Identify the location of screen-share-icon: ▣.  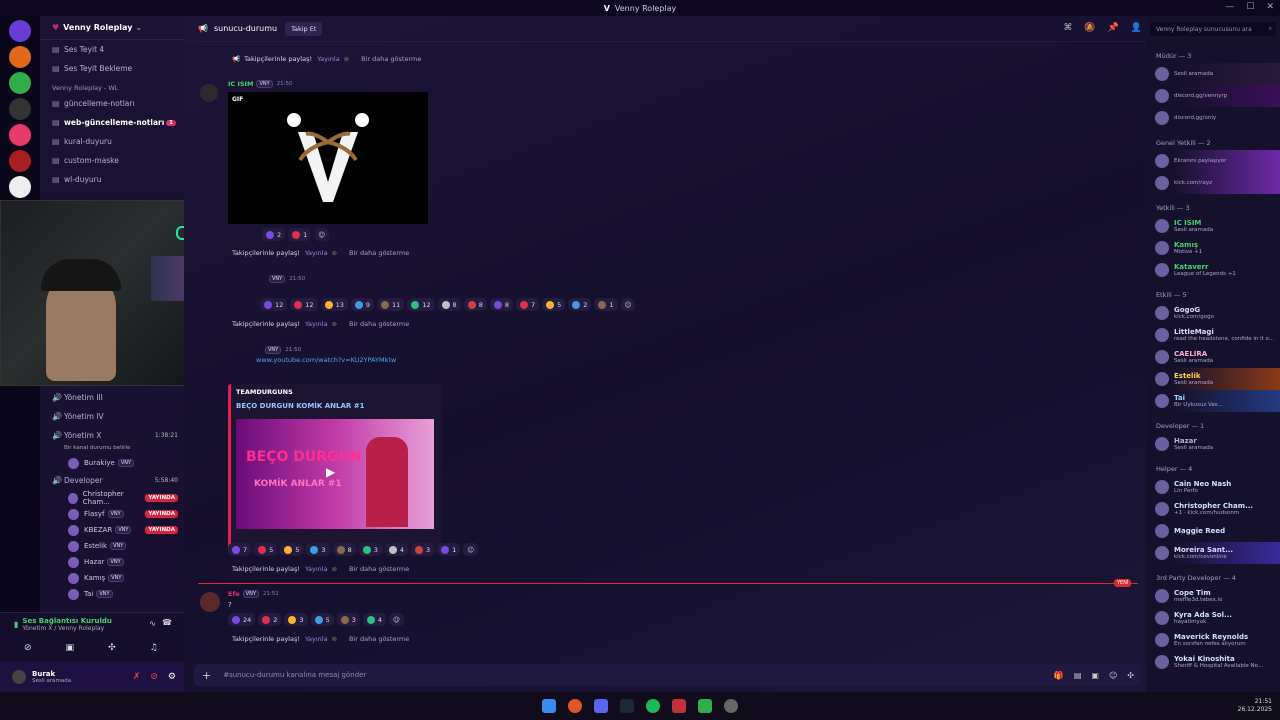
(70, 648).